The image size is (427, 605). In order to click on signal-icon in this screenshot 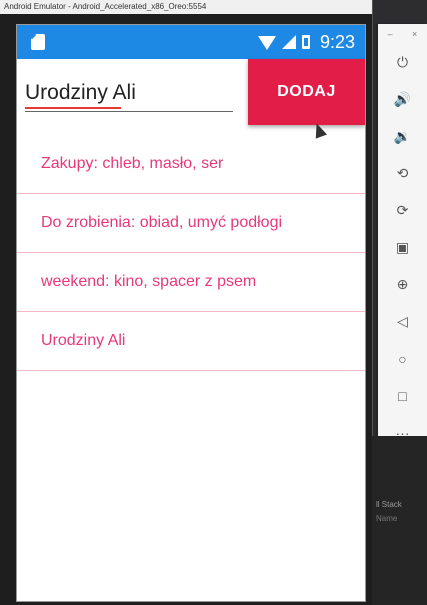, I will do `click(288, 42)`.